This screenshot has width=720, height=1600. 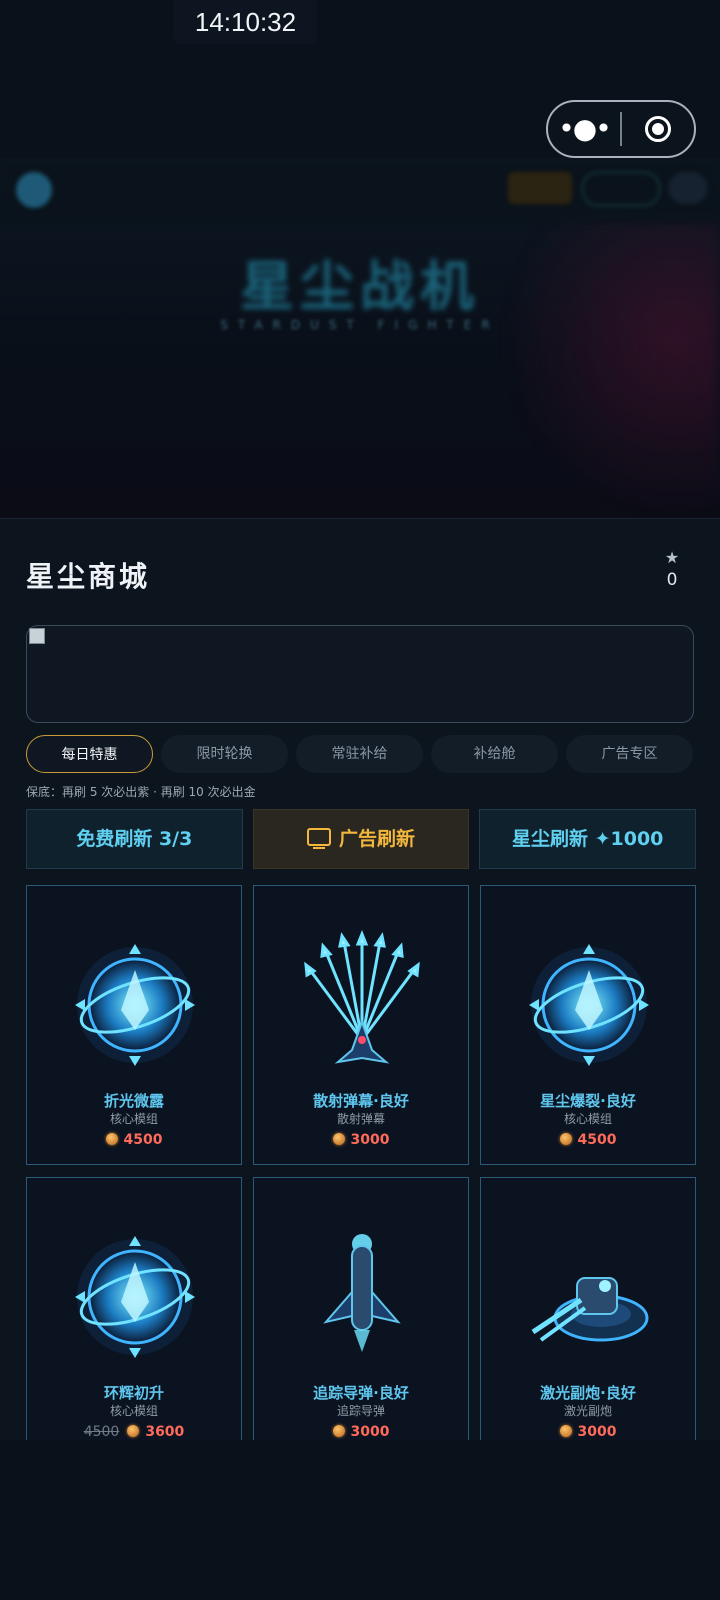 I want to click on refresh-buttons: 免费刷新 3/3 广告刷新 星尘刷新 ✦1000, so click(x=361, y=839).